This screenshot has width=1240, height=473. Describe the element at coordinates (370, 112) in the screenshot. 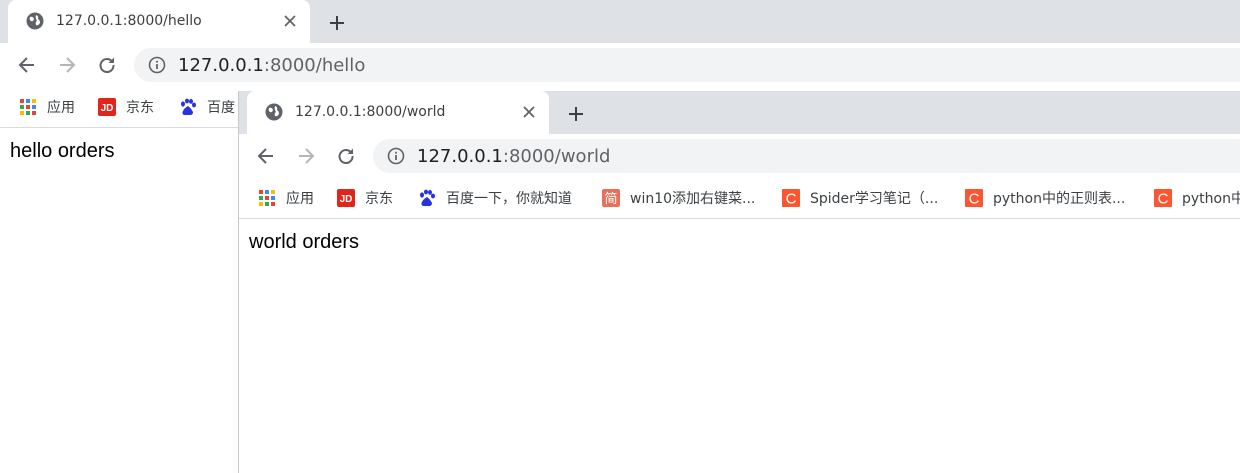

I see `tab-title: 127.0.0.1:8000/world` at that location.